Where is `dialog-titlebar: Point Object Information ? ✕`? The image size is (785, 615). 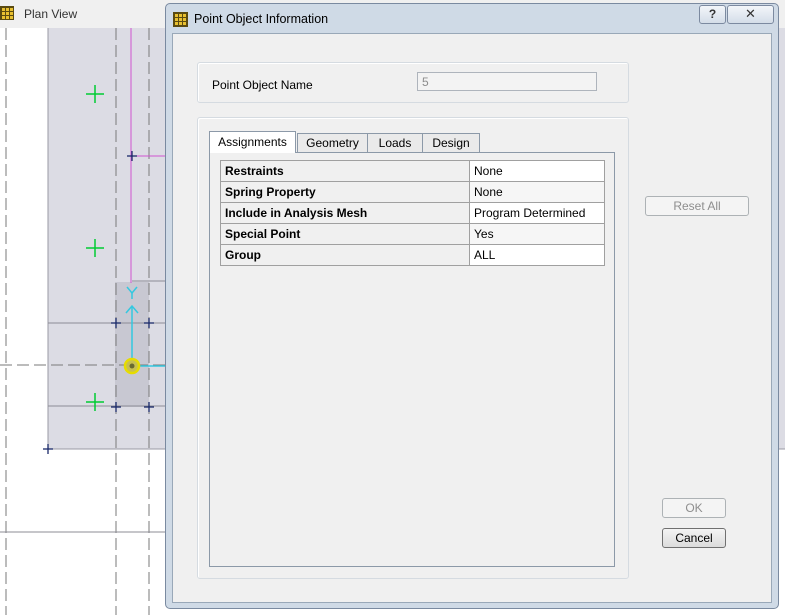
dialog-titlebar: Point Object Information ? ✕ is located at coordinates (472, 18).